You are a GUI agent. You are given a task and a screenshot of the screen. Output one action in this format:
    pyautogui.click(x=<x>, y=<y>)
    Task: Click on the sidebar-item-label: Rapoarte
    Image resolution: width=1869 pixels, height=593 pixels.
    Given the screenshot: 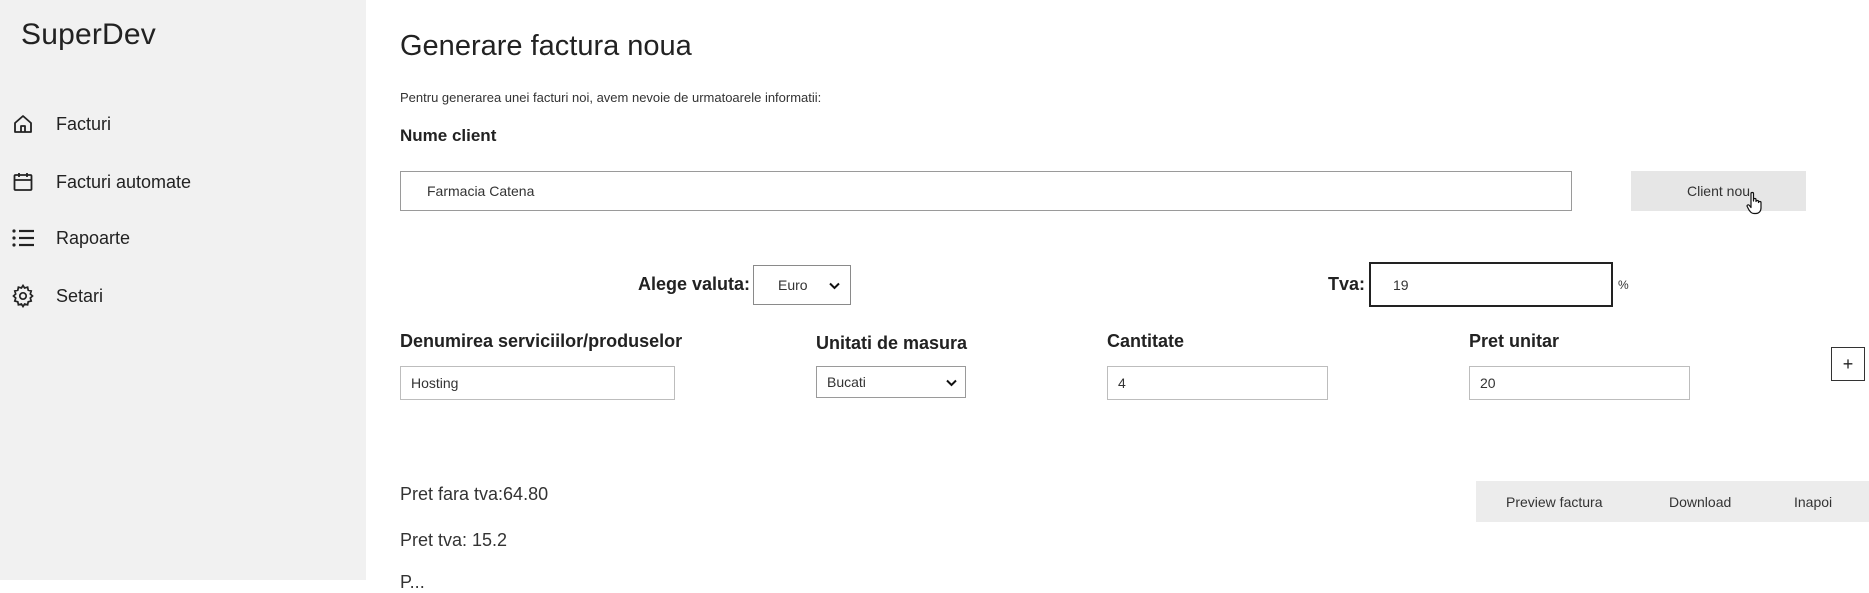 What is the action you would take?
    pyautogui.click(x=93, y=237)
    